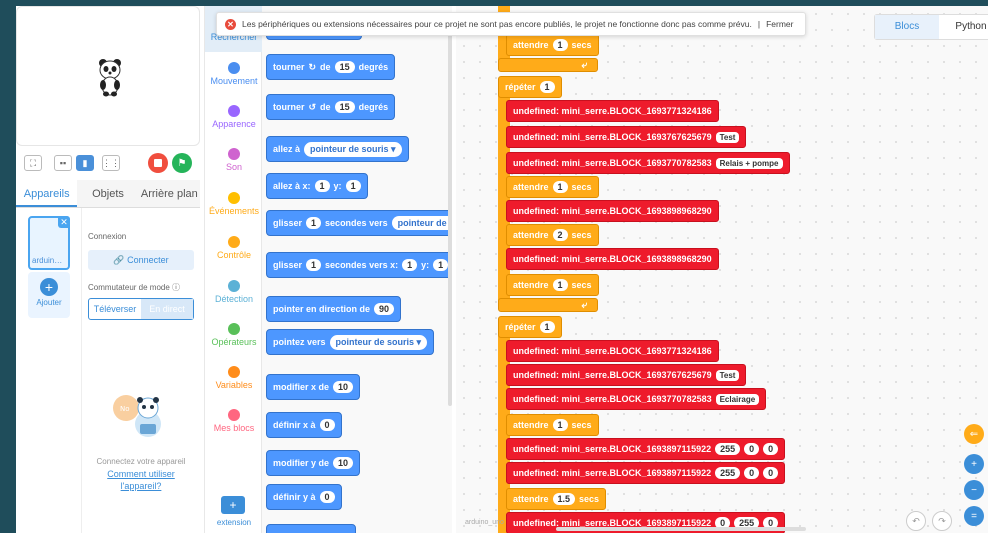 Image resolution: width=988 pixels, height=533 pixels. I want to click on palette-block-change-x: modifier x de 10, so click(313, 387).